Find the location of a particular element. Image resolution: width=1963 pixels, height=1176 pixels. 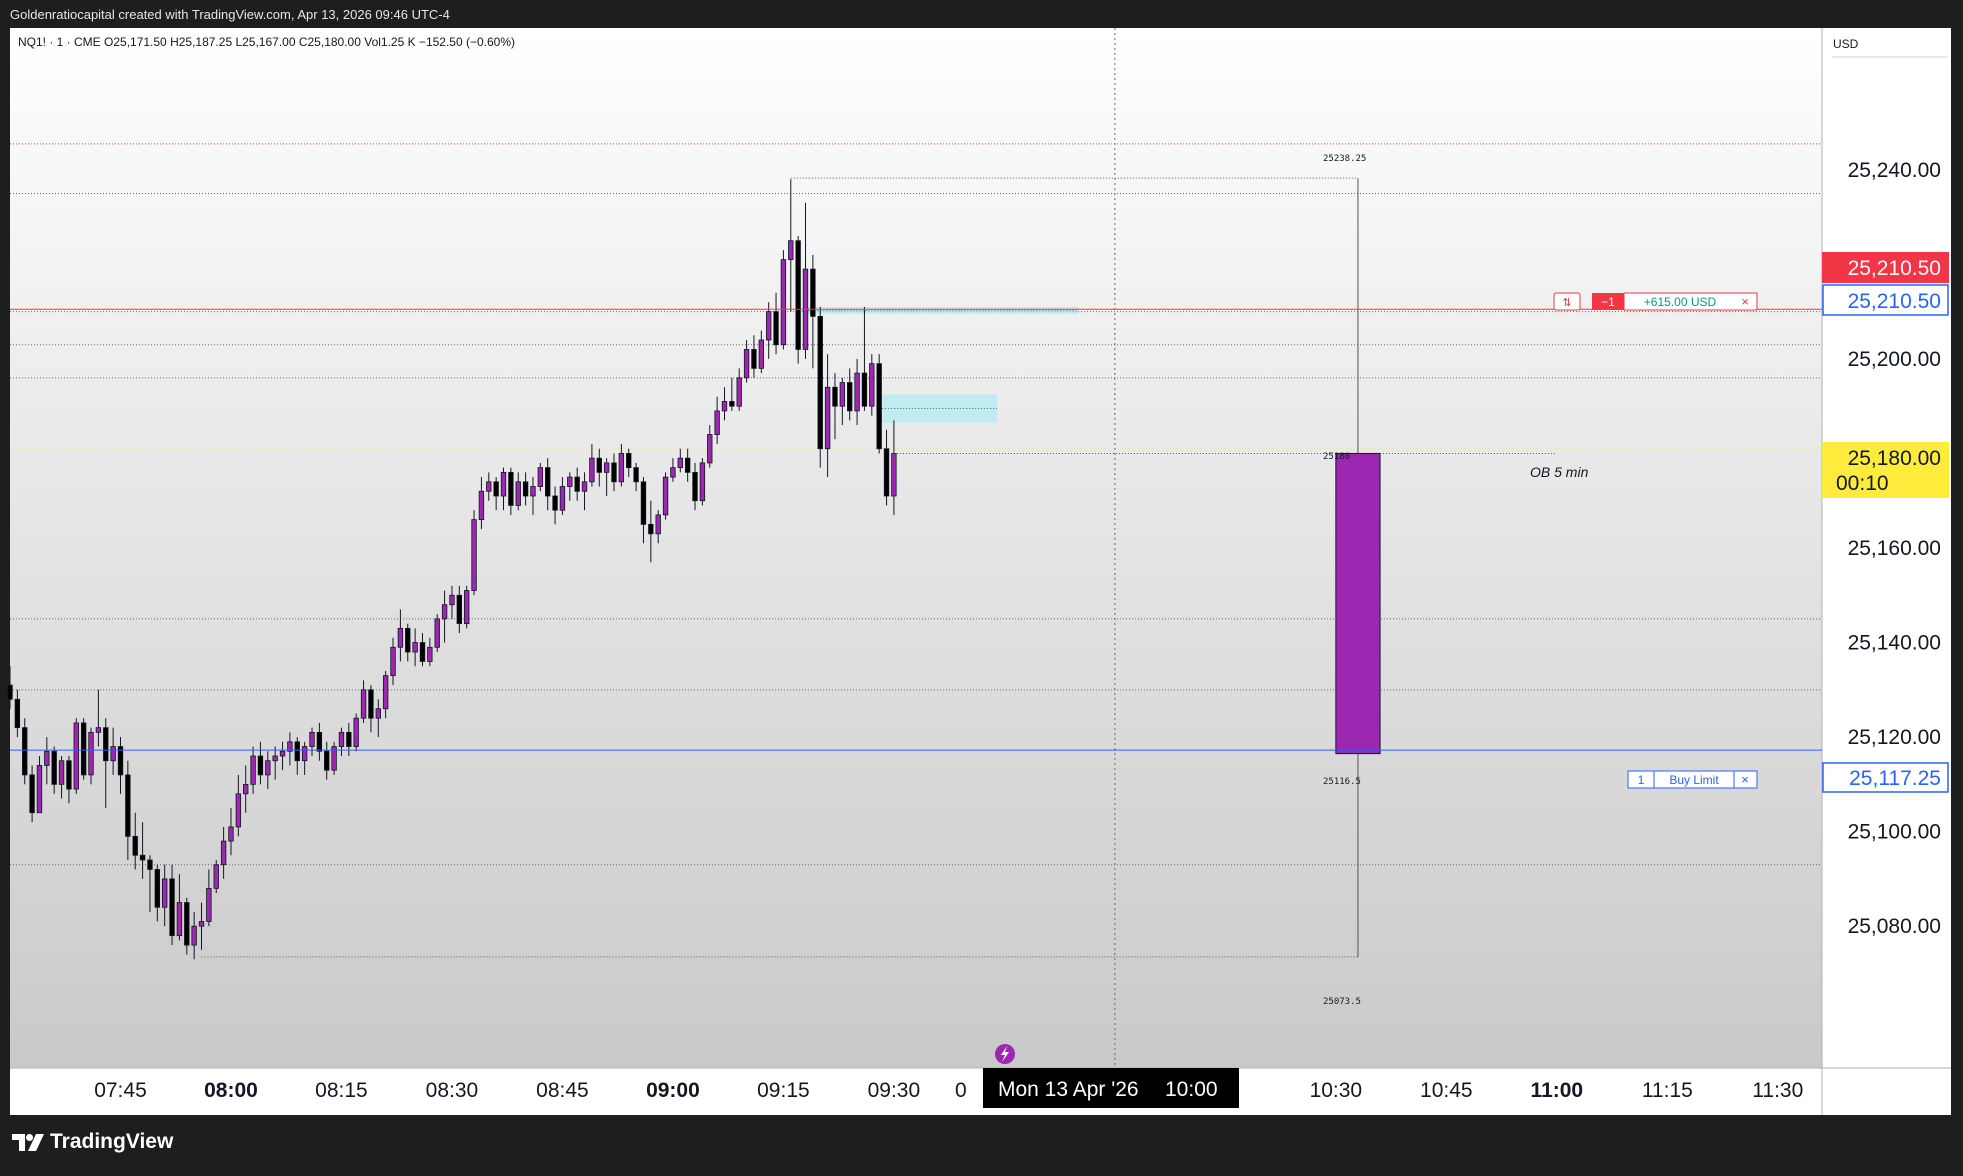

price-tick-label: 25,100.00 is located at coordinates (1894, 832).